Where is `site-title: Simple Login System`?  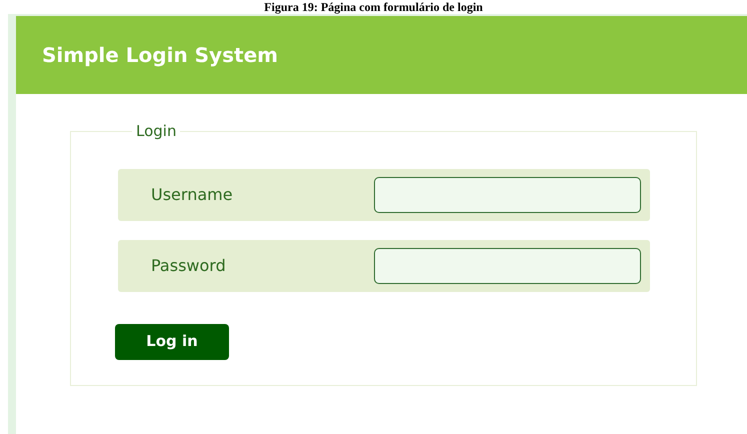 site-title: Simple Login System is located at coordinates (160, 55).